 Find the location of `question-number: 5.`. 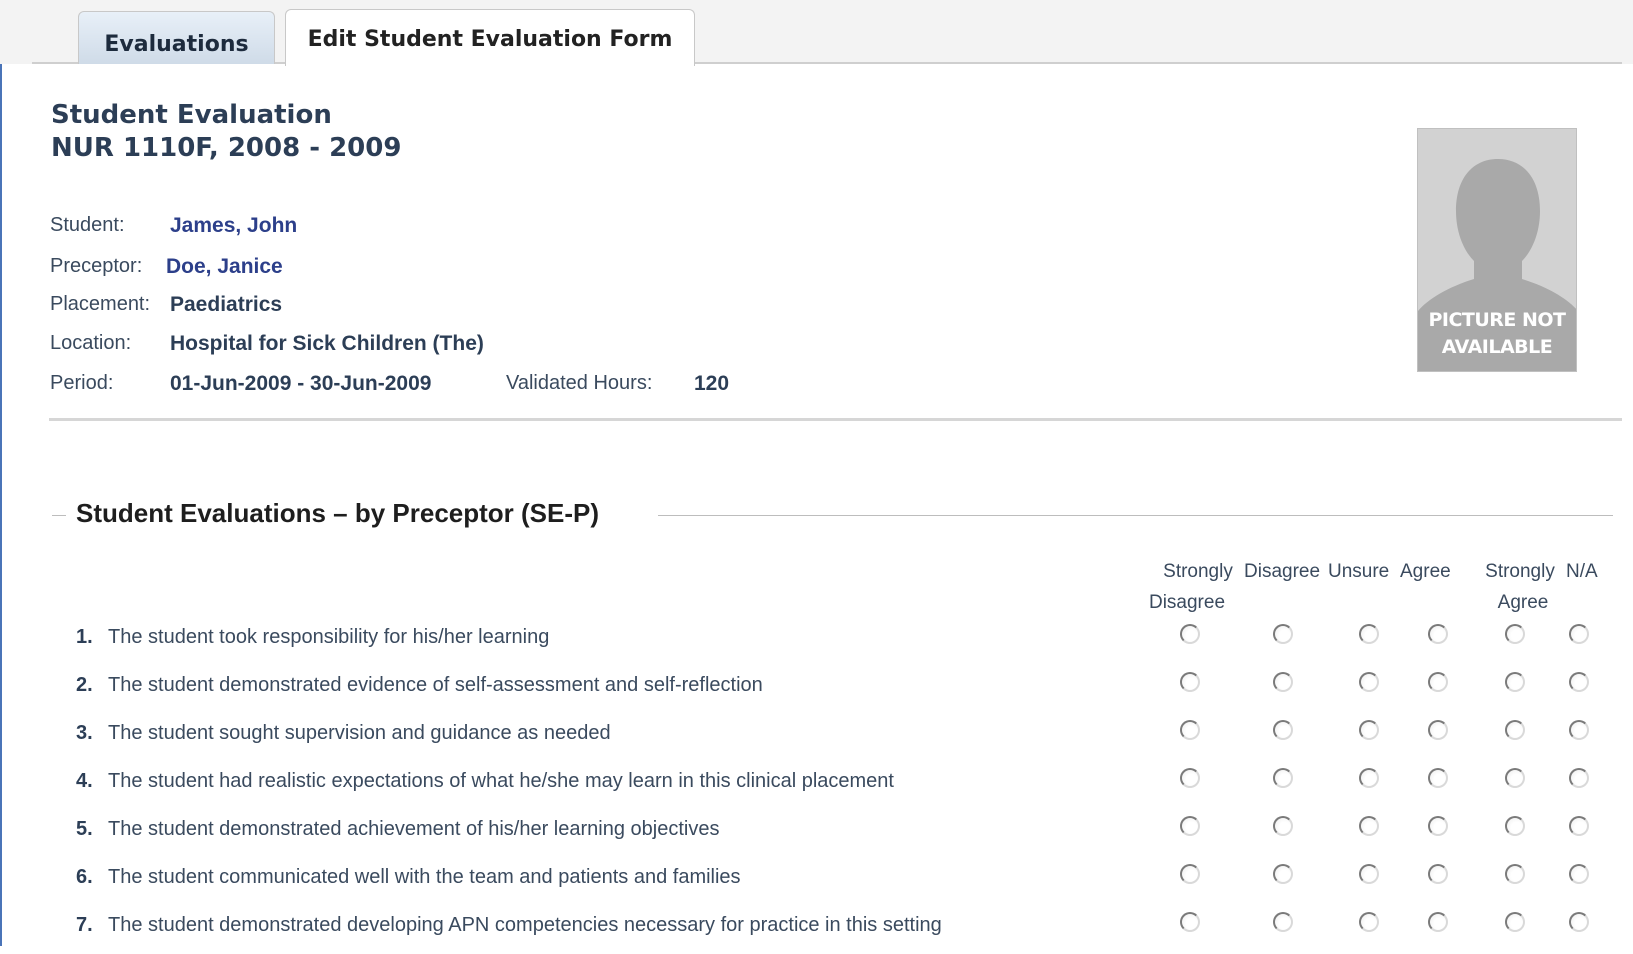

question-number: 5. is located at coordinates (84, 829).